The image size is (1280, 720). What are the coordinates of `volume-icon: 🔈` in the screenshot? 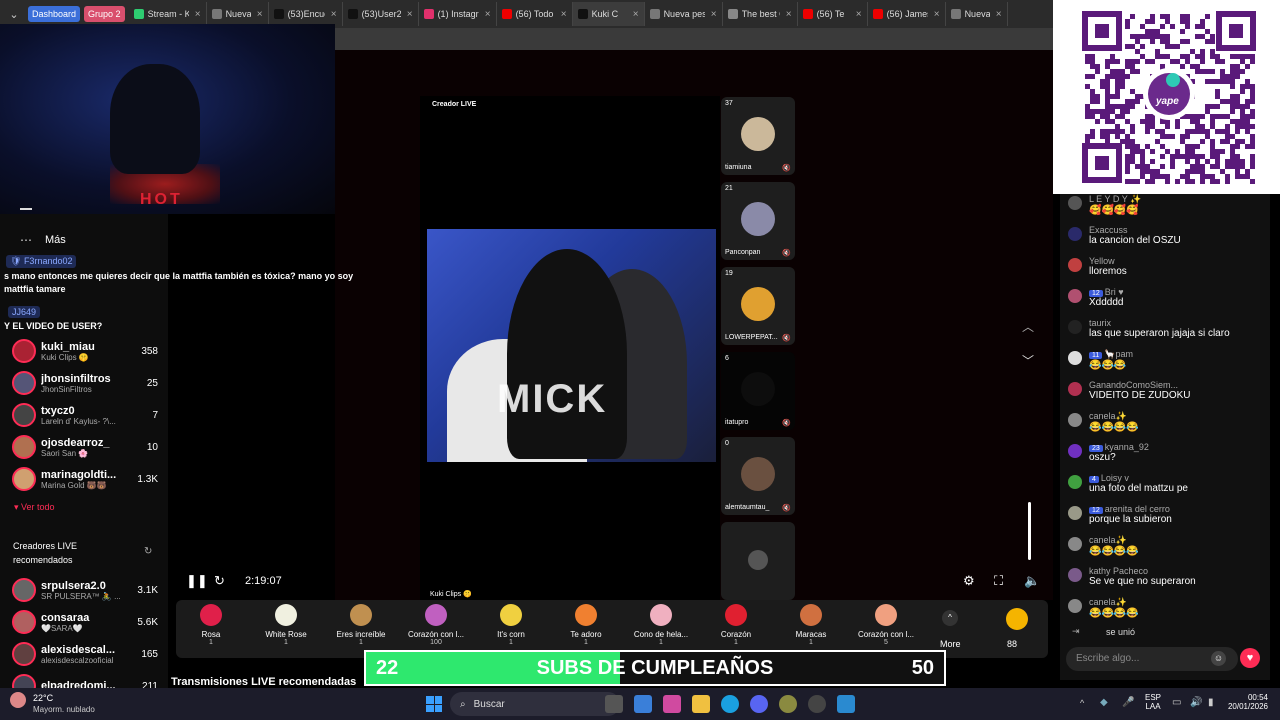 It's located at (1032, 581).